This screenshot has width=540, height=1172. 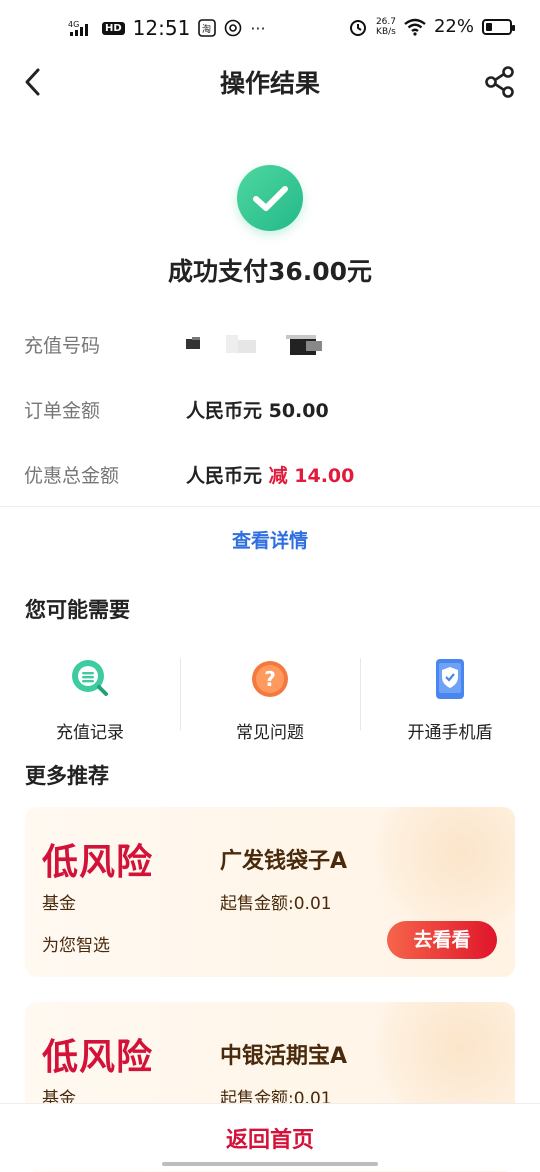 What do you see at coordinates (442, 940) in the screenshot?
I see `view-fund-button: 去看看` at bounding box center [442, 940].